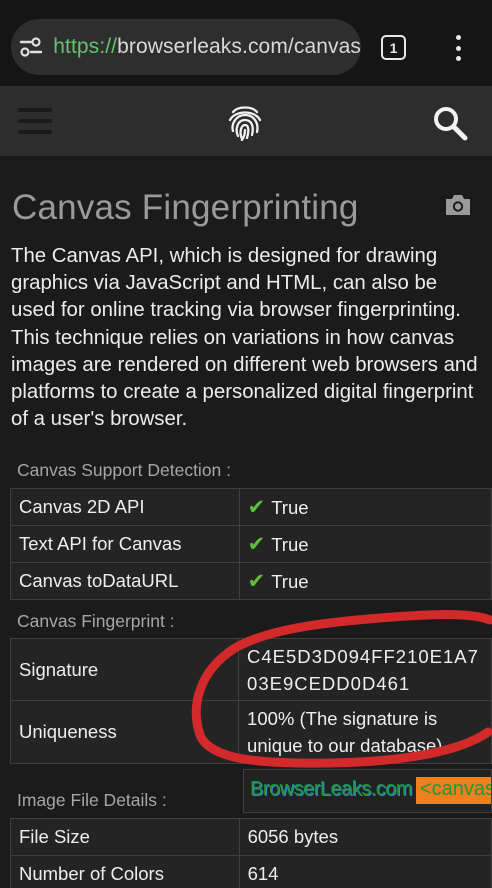 This screenshot has height=888, width=492. What do you see at coordinates (124, 470) in the screenshot?
I see `support-section-label: Canvas Support Detection :` at bounding box center [124, 470].